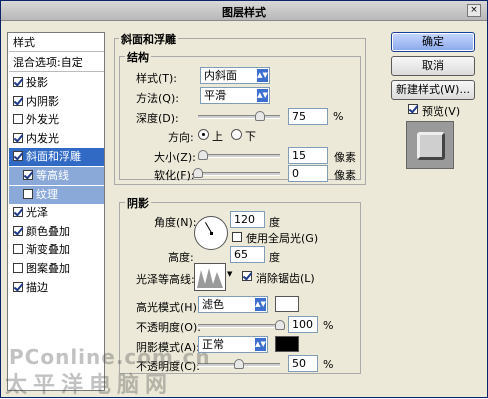  What do you see at coordinates (303, 363) in the screenshot?
I see `shadow-opacity-input: 50` at bounding box center [303, 363].